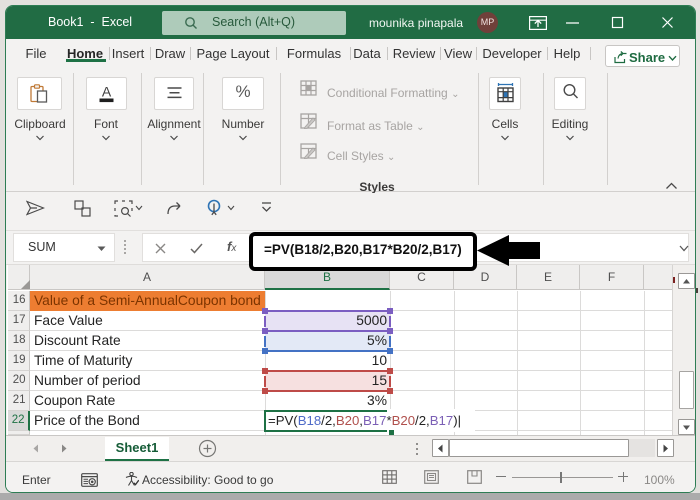  What do you see at coordinates (107, 92) in the screenshot?
I see `svg-text: A` at bounding box center [107, 92].